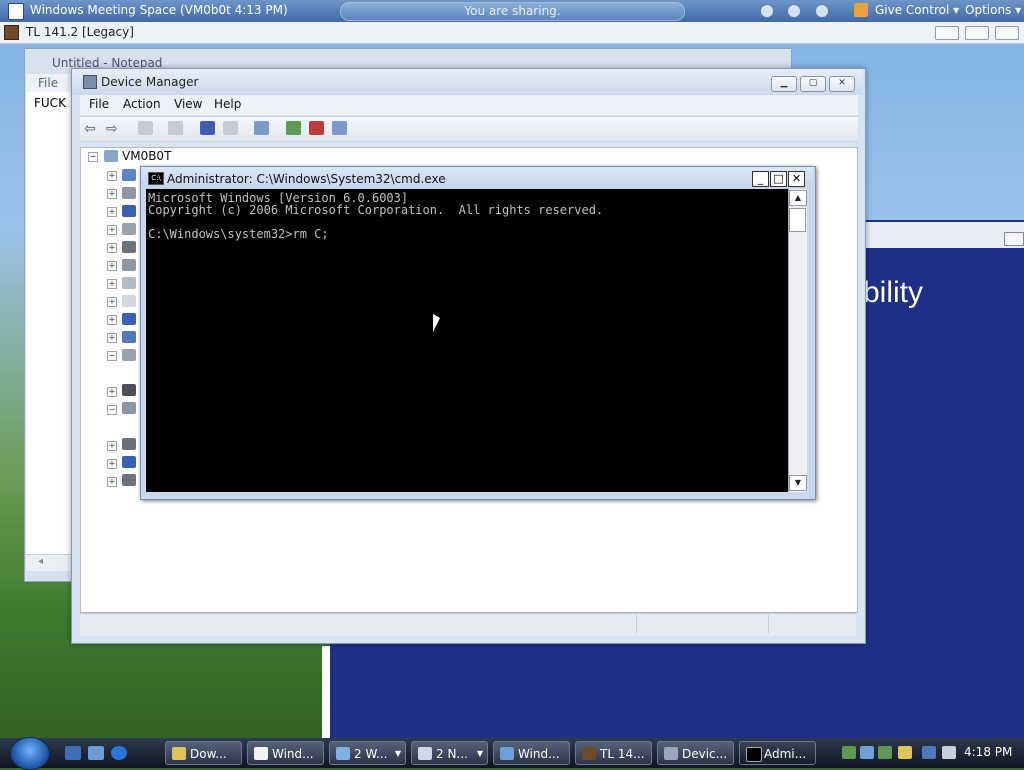  I want to click on scroll-thumb, so click(797, 220).